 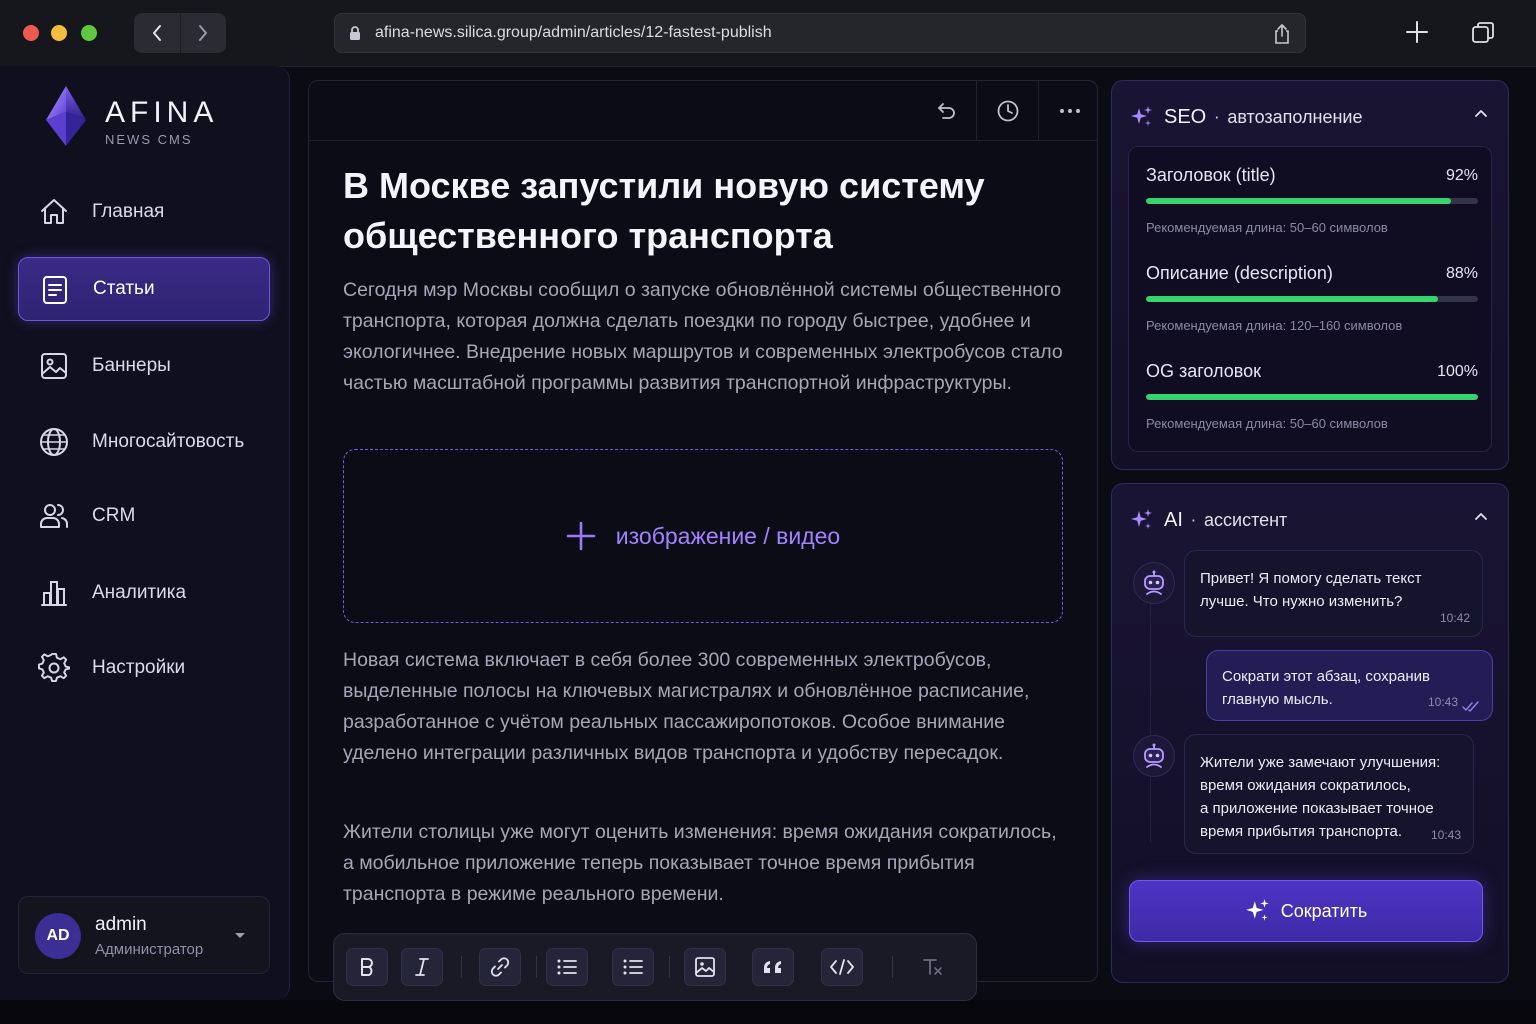 What do you see at coordinates (1417, 32) in the screenshot?
I see `new-tab-icon` at bounding box center [1417, 32].